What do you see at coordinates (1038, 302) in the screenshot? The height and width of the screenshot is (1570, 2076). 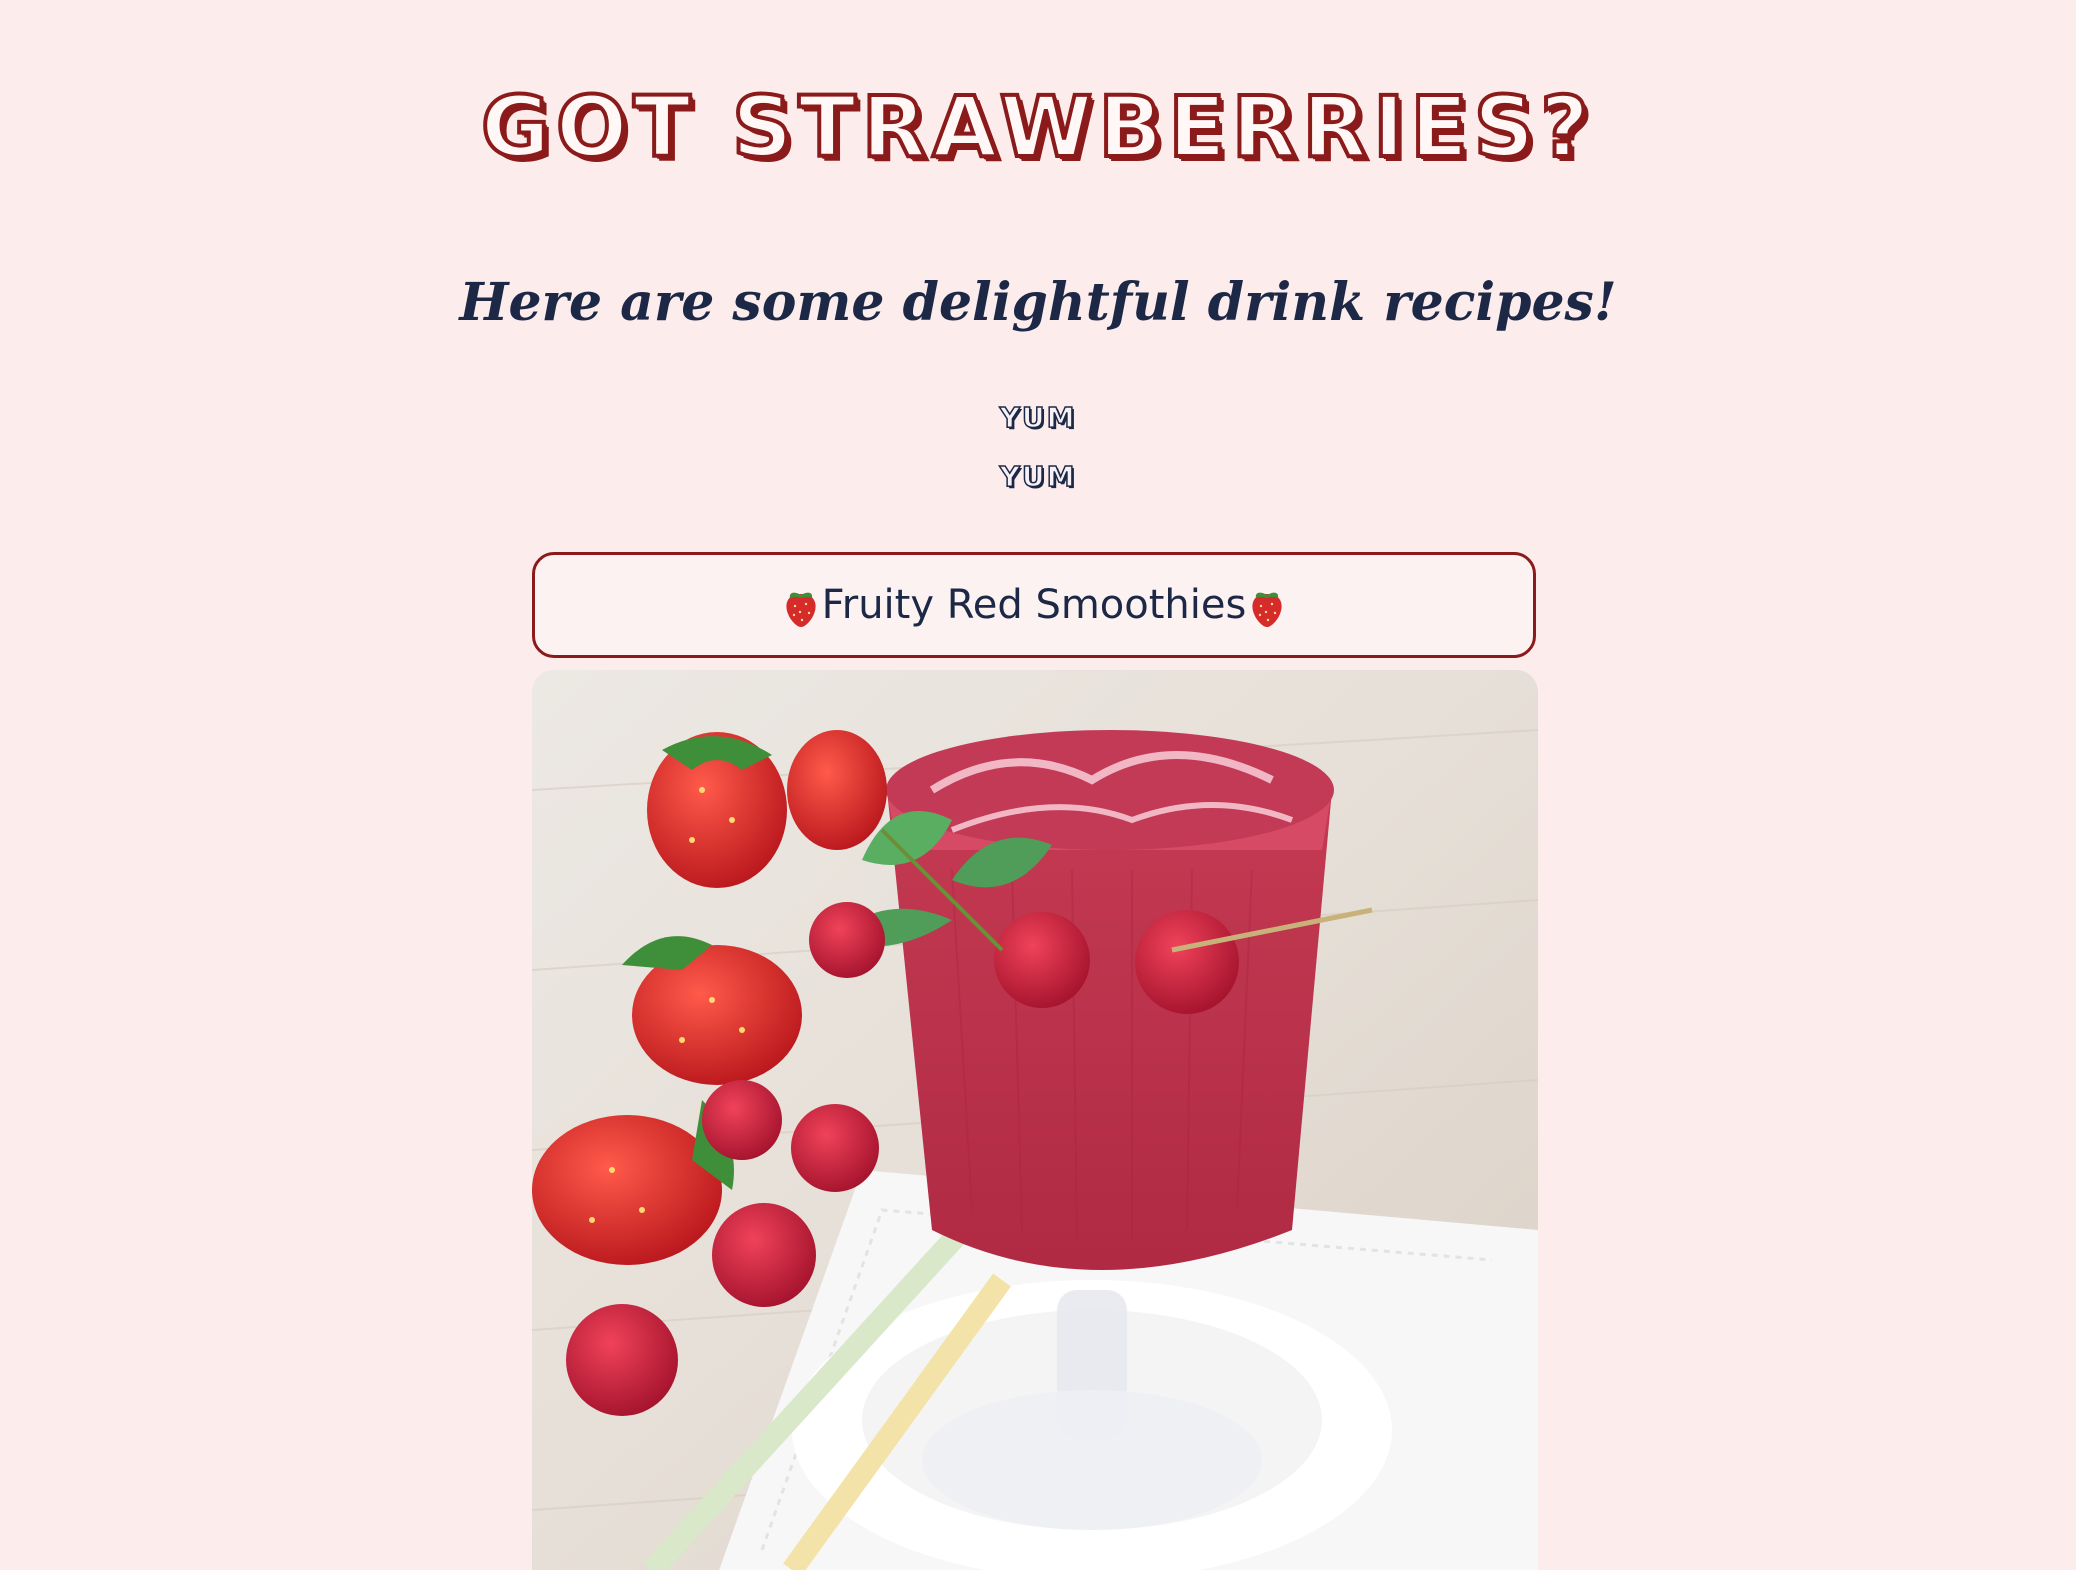 I see `page-subtitle: Here are some delightful drink recipes!` at bounding box center [1038, 302].